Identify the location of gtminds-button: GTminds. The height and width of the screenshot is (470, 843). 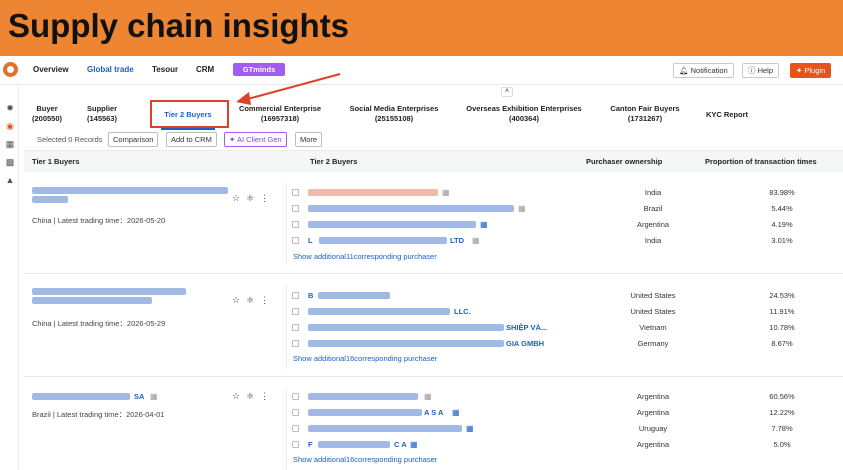
(259, 69).